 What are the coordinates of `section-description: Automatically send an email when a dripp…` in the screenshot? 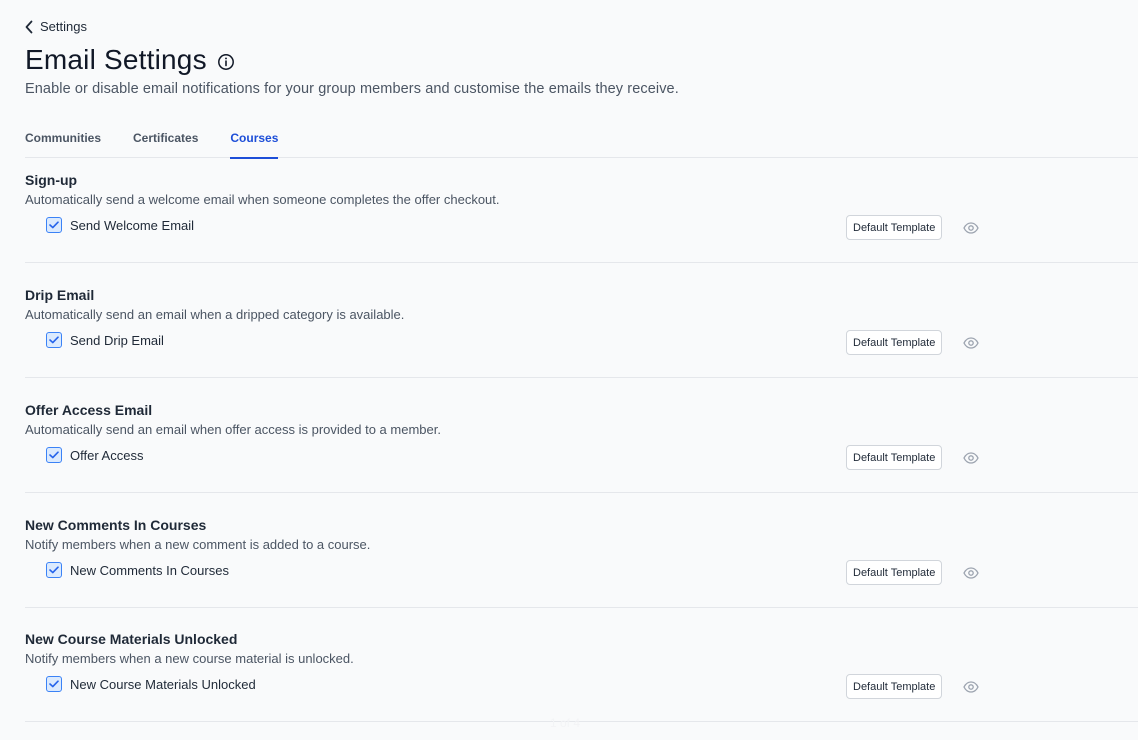 It's located at (215, 314).